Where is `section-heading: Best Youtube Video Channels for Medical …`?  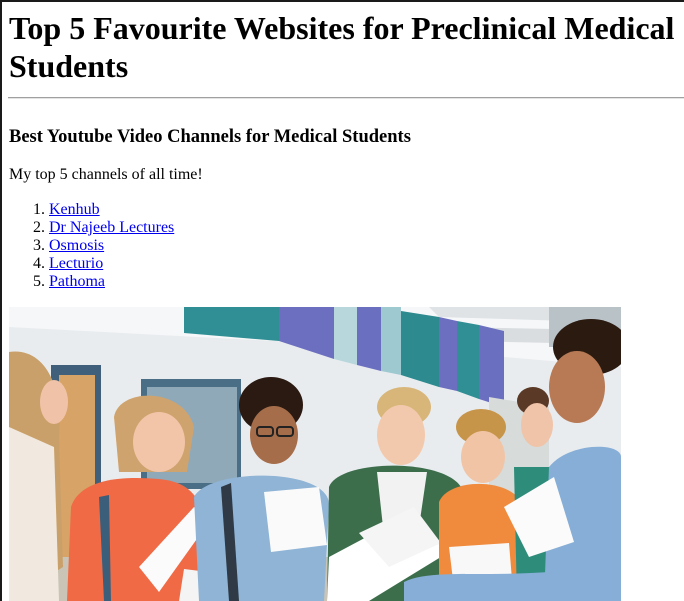
section-heading: Best Youtube Video Channels for Medical … is located at coordinates (210, 137).